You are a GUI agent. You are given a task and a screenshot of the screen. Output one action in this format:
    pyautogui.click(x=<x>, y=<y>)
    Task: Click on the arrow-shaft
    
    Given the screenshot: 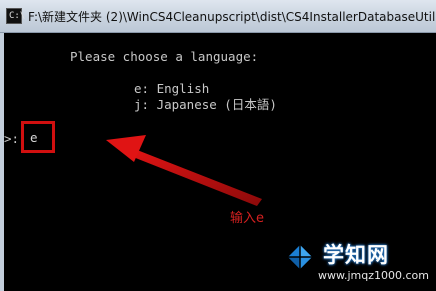 What is the action you would take?
    pyautogui.click(x=195, y=177)
    